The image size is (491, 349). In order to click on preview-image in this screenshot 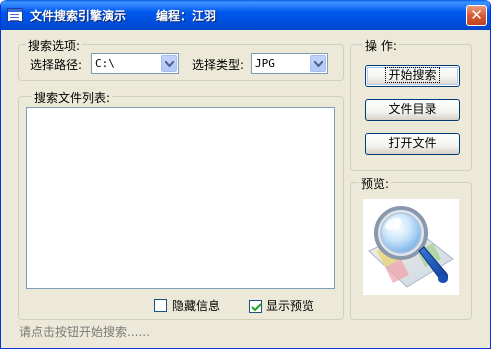, I will do `click(411, 247)`.